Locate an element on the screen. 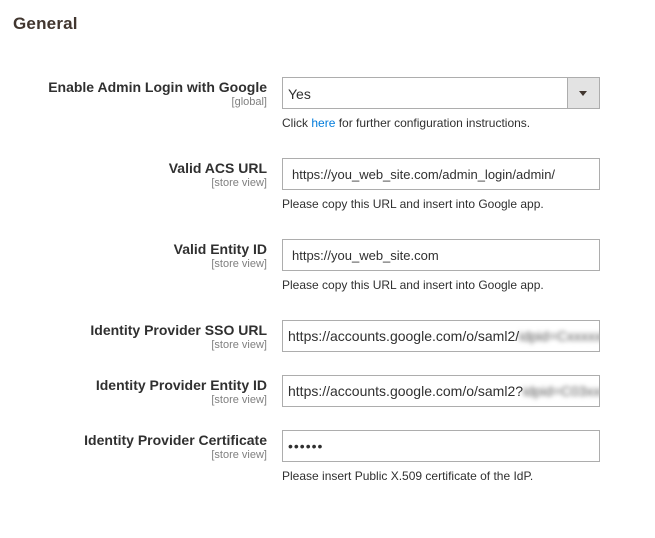  entity-id-field is located at coordinates (441, 255).